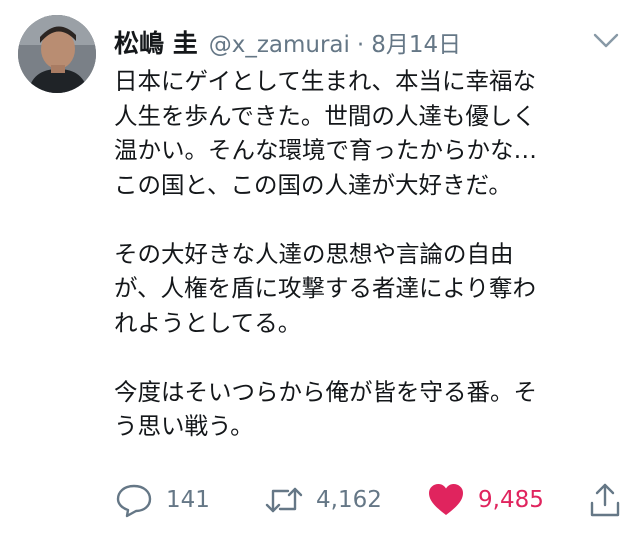  What do you see at coordinates (284, 500) in the screenshot?
I see `retweet-icon` at bounding box center [284, 500].